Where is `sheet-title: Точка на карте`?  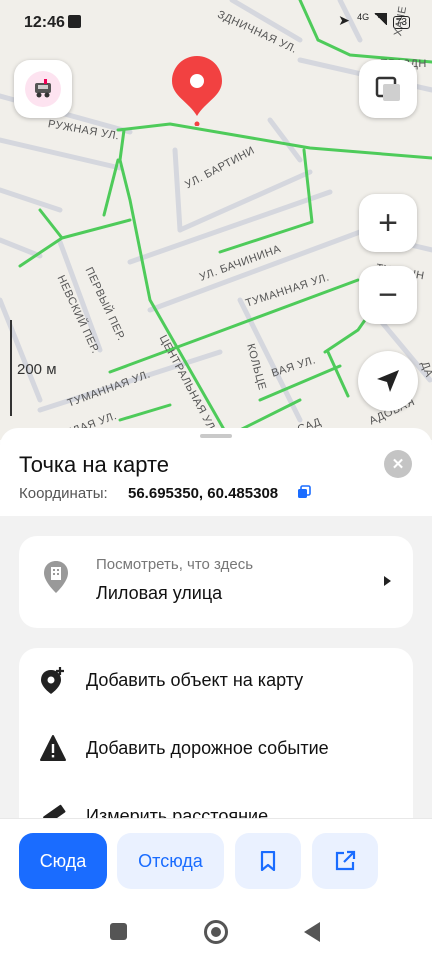
sheet-title: Точка на карте is located at coordinates (94, 464).